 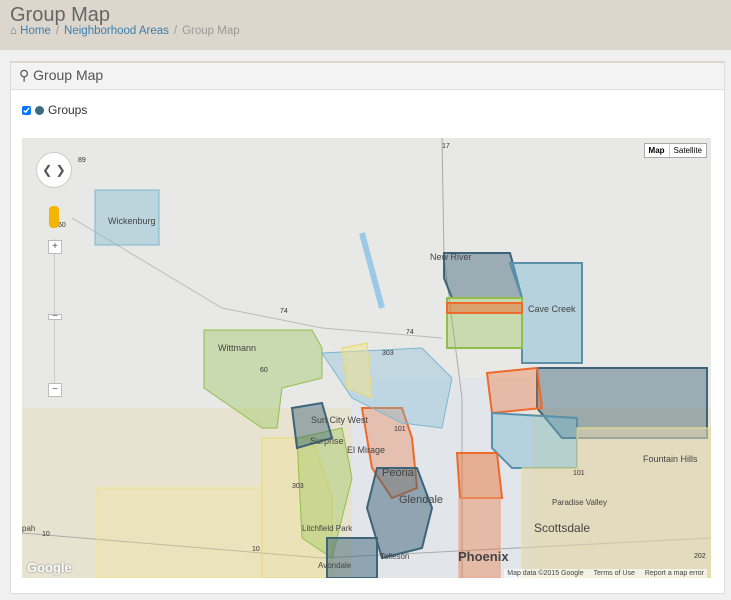 I want to click on pan-control: ❮ ❯, so click(x=54, y=170).